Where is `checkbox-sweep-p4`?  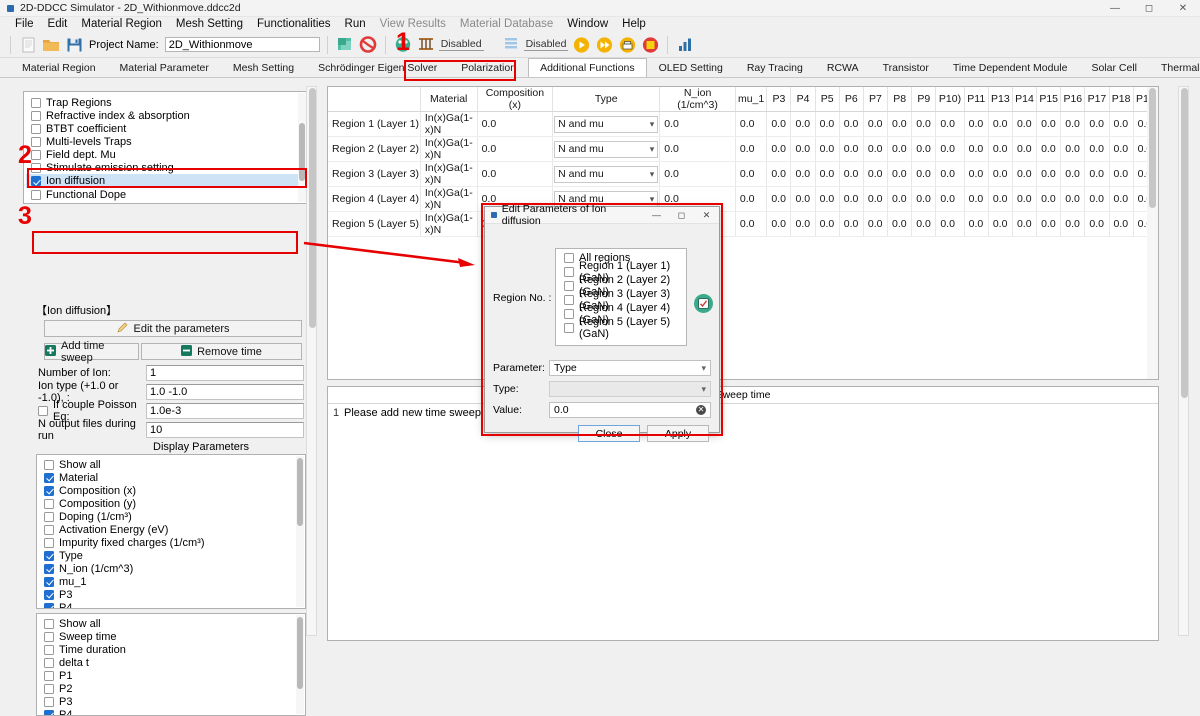 checkbox-sweep-p4 is located at coordinates (49, 713).